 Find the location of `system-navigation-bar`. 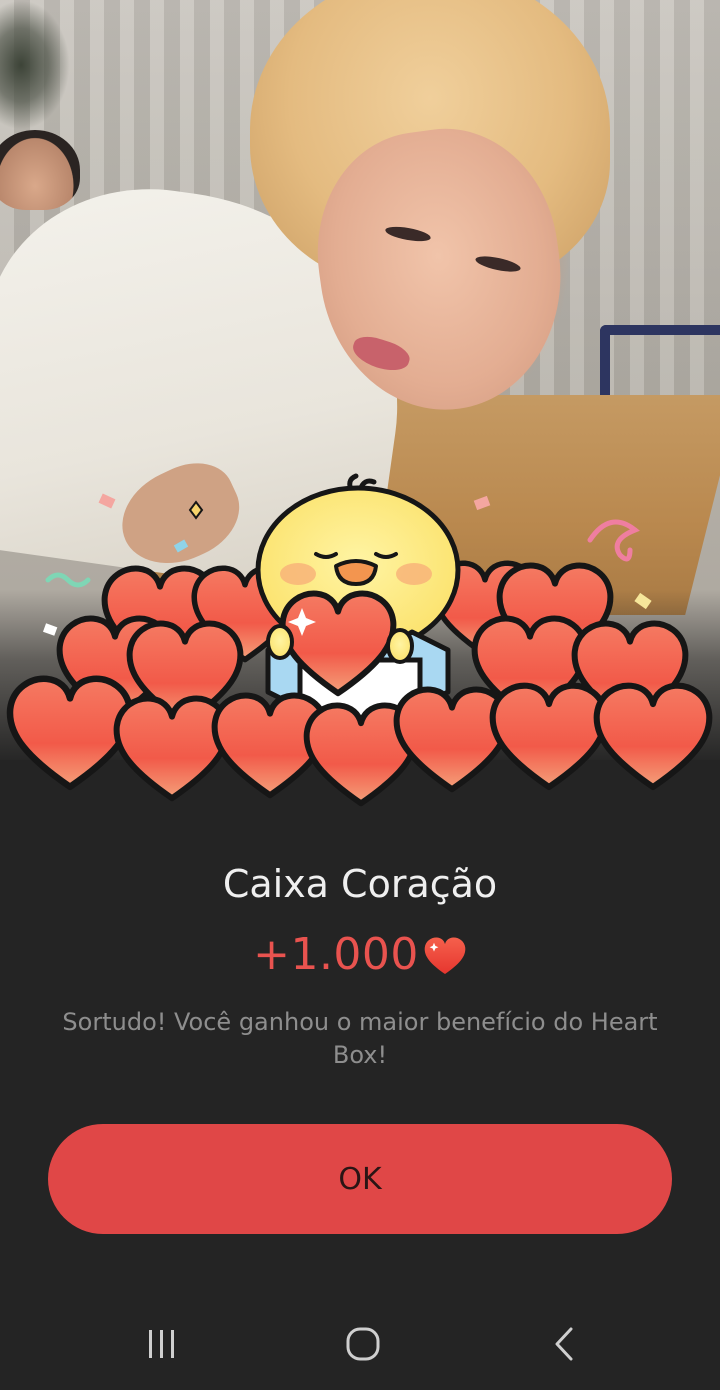

system-navigation-bar is located at coordinates (360, 1343).